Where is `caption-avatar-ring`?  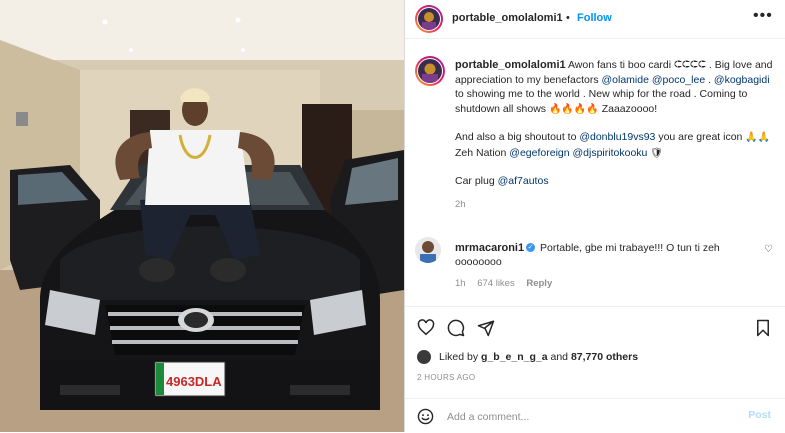
caption-avatar-ring is located at coordinates (430, 71).